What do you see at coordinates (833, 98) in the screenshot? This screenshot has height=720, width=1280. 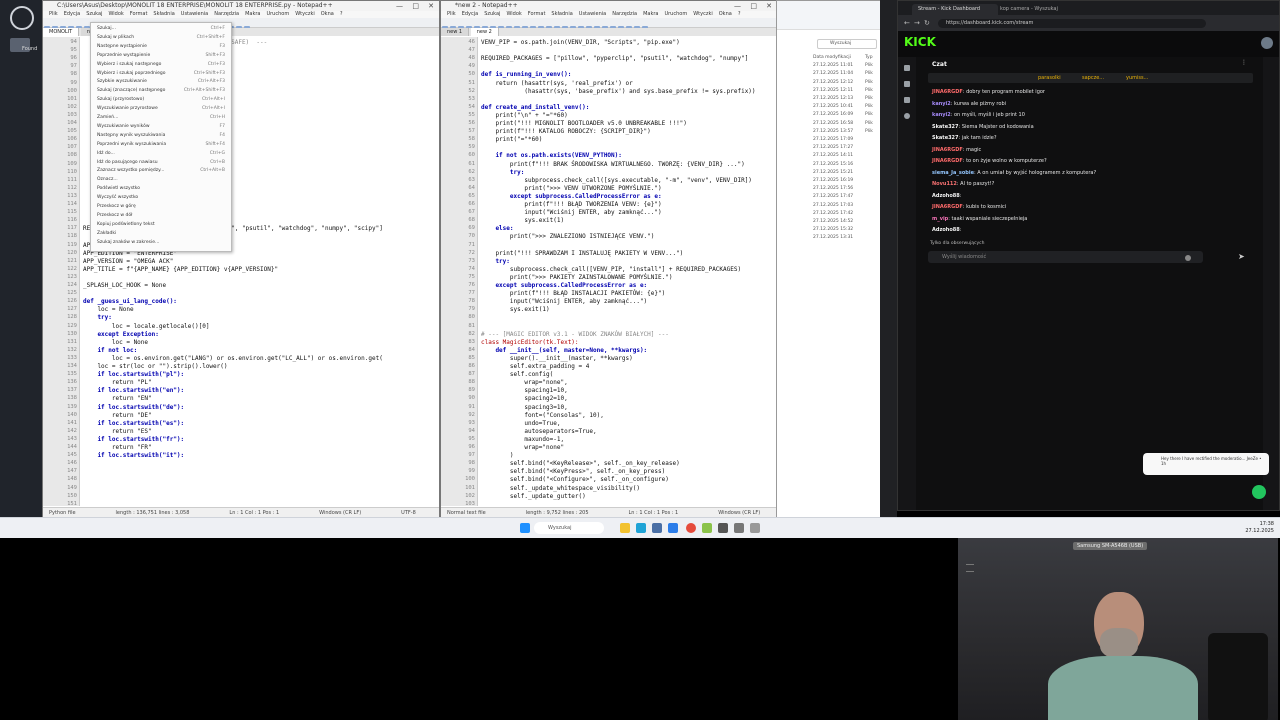 I see `explorer-row-date: 27.12.2025 12:13` at bounding box center [833, 98].